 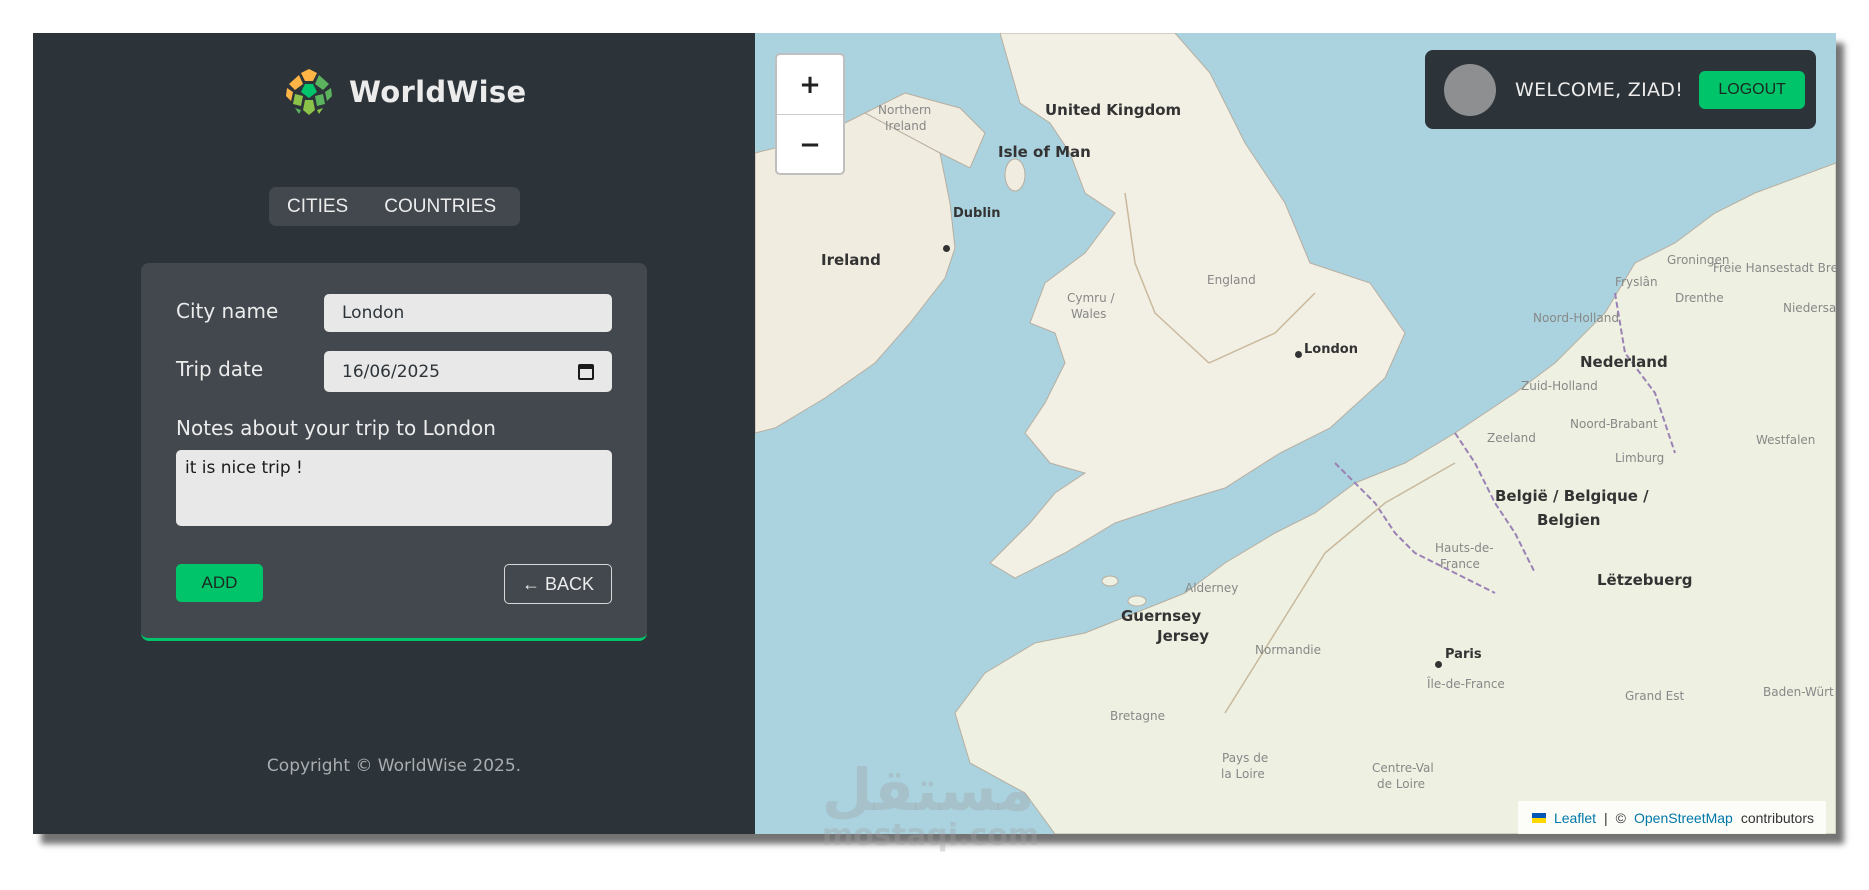 I want to click on zoom-control: + −, so click(x=810, y=114).